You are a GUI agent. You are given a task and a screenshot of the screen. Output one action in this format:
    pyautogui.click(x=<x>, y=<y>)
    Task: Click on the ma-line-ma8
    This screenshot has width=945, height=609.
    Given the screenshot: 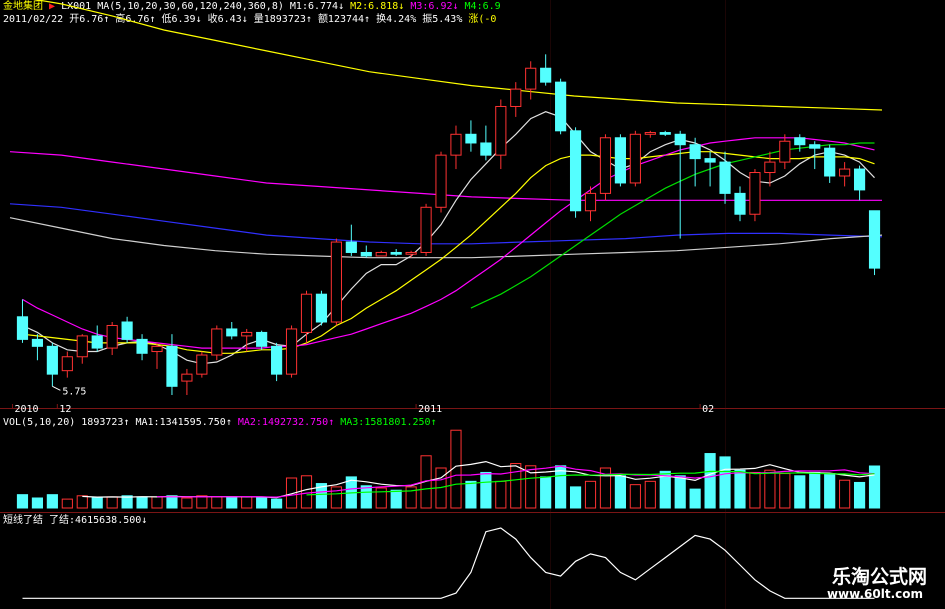 What is the action you would take?
    pyautogui.click(x=446, y=238)
    